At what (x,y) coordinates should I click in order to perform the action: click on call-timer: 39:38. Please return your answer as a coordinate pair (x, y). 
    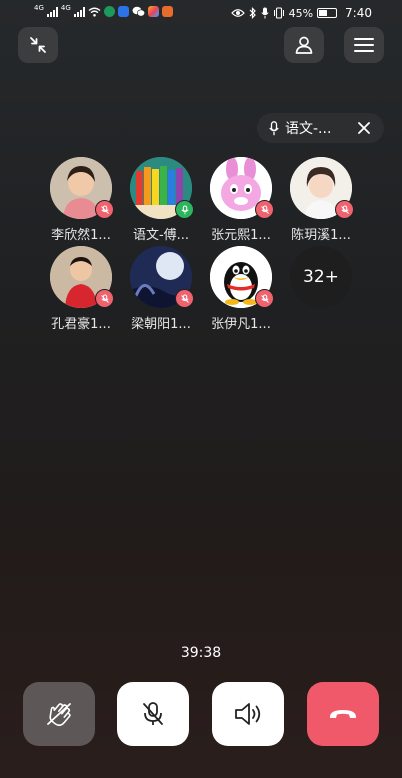
    Looking at the image, I should click on (201, 653).